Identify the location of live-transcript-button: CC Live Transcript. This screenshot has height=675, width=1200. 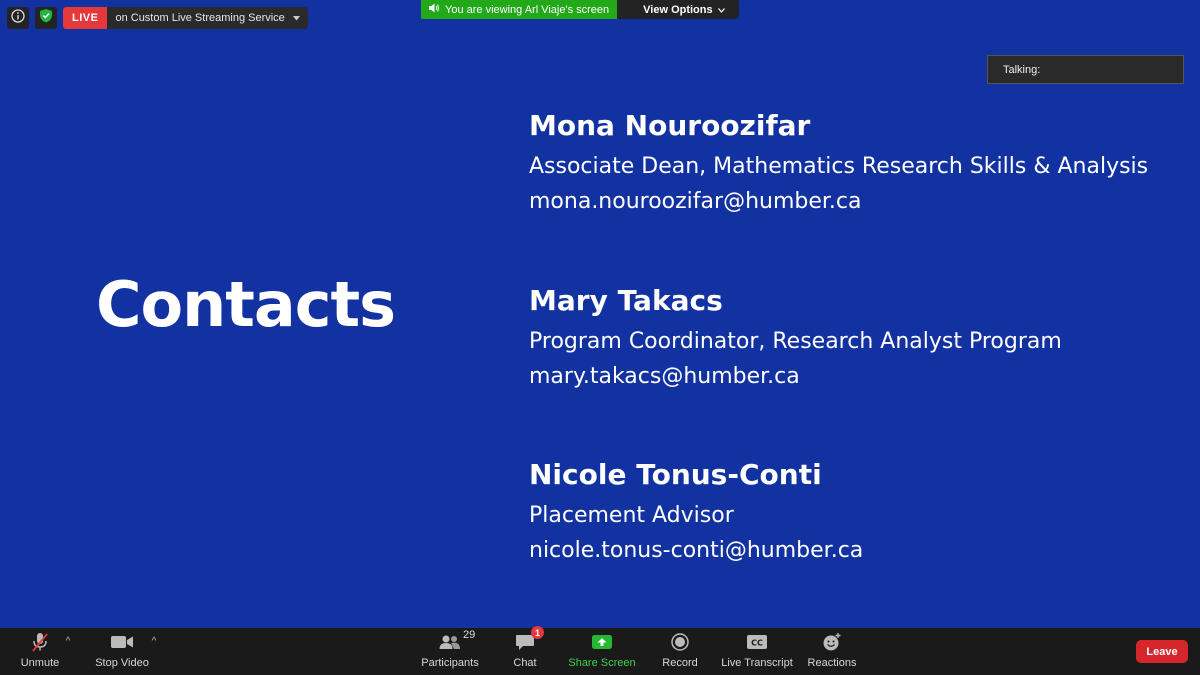
(757, 651).